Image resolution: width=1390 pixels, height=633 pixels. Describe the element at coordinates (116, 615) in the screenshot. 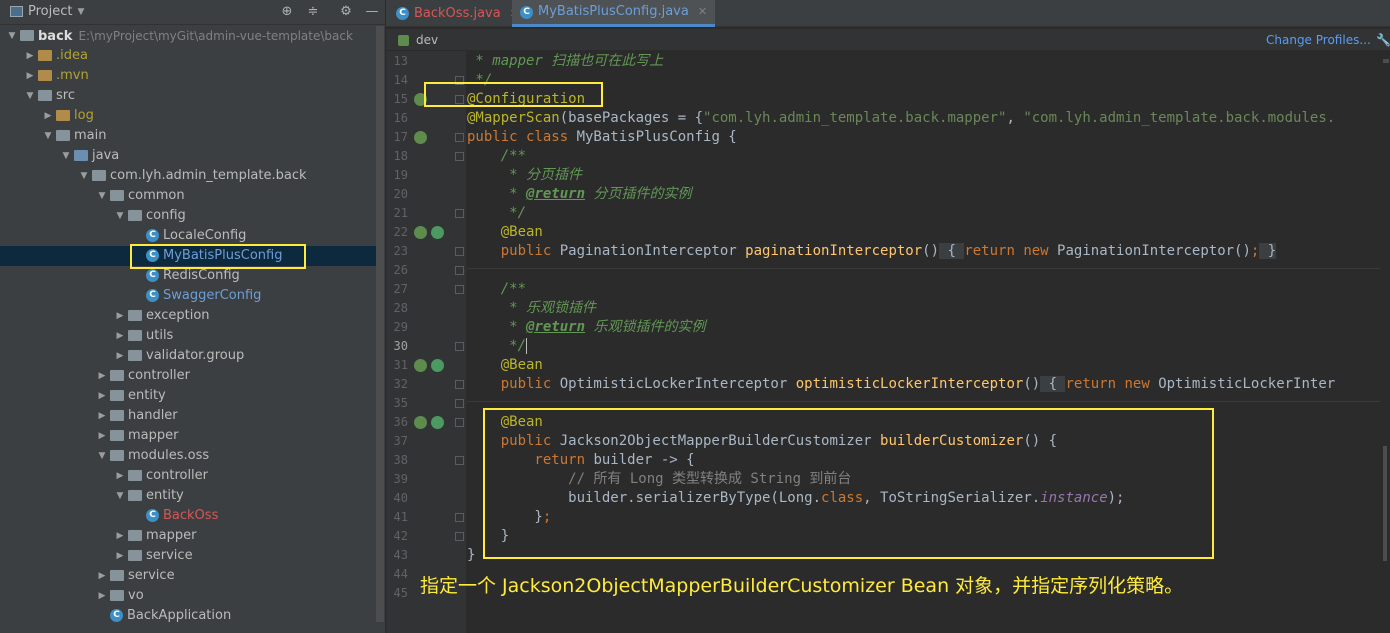

I see `class-icon: C` at that location.